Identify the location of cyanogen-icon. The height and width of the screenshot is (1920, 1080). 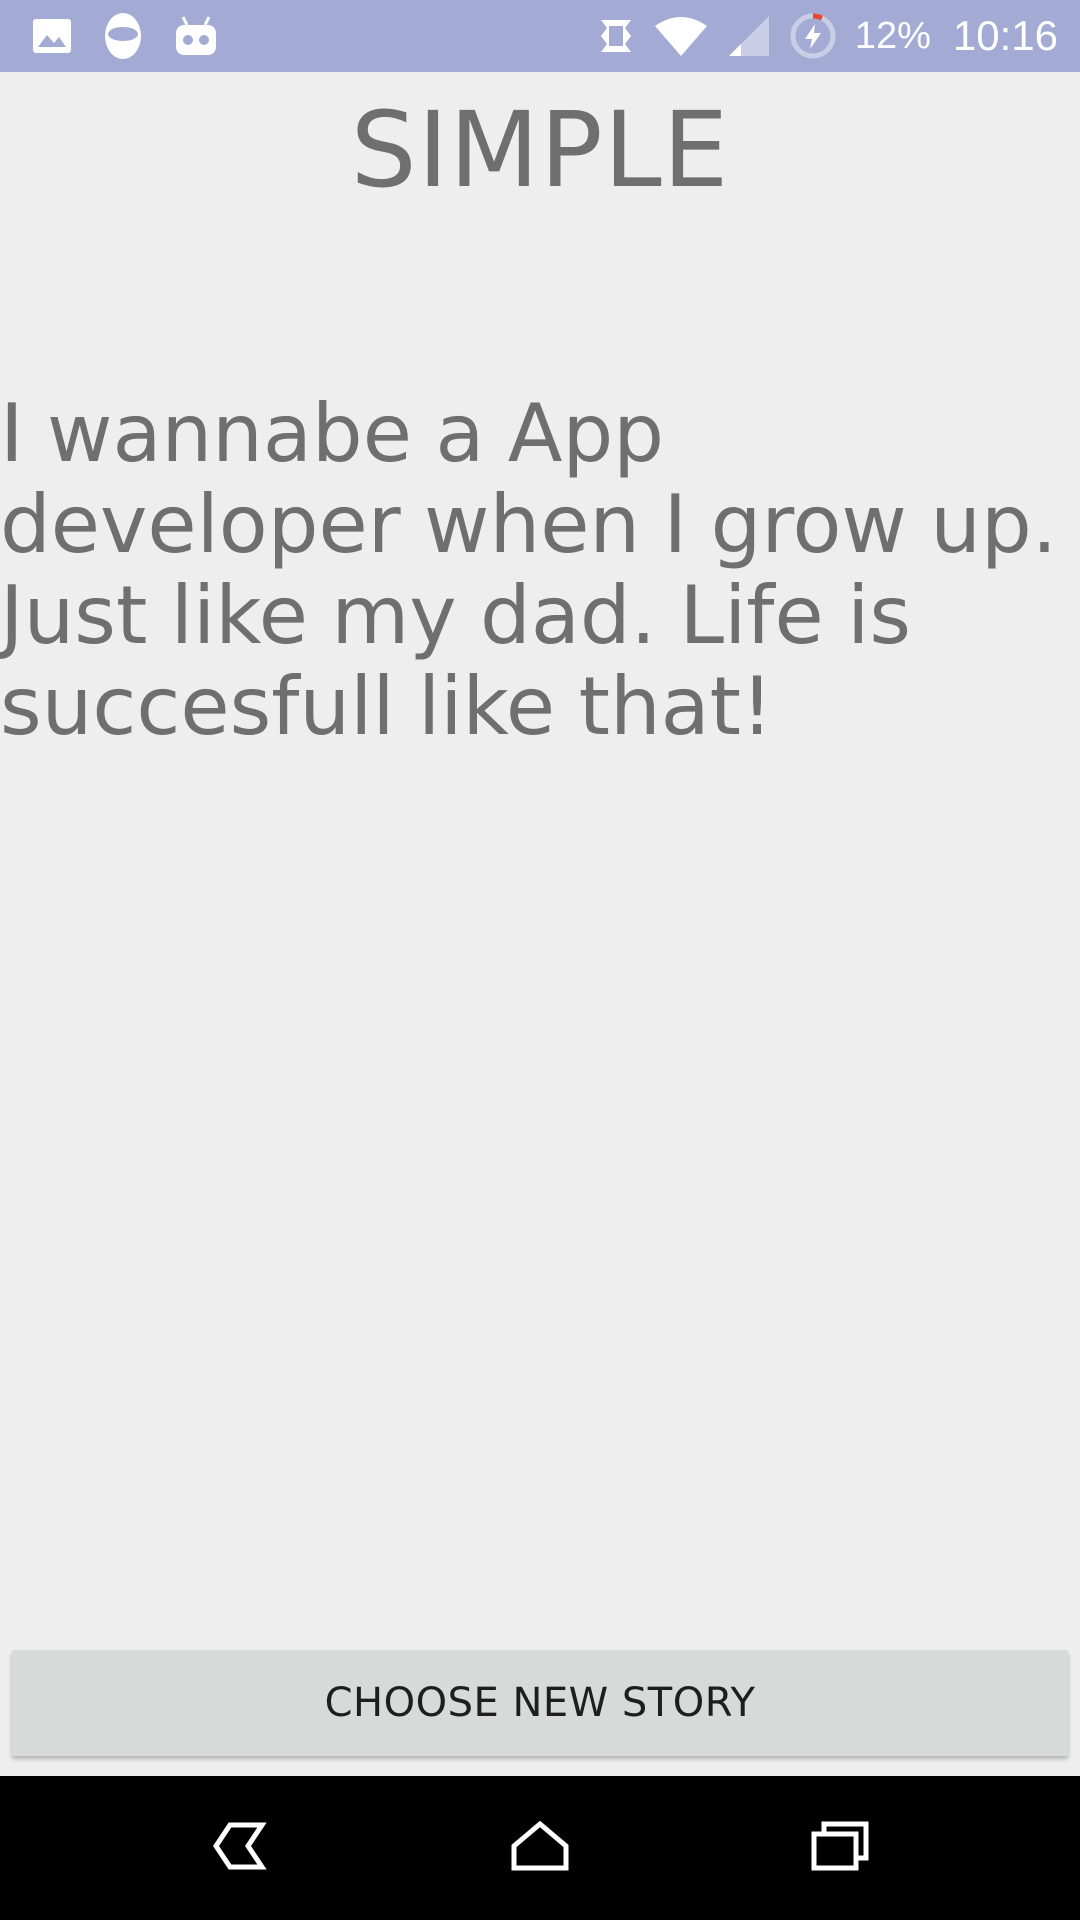
(123, 36).